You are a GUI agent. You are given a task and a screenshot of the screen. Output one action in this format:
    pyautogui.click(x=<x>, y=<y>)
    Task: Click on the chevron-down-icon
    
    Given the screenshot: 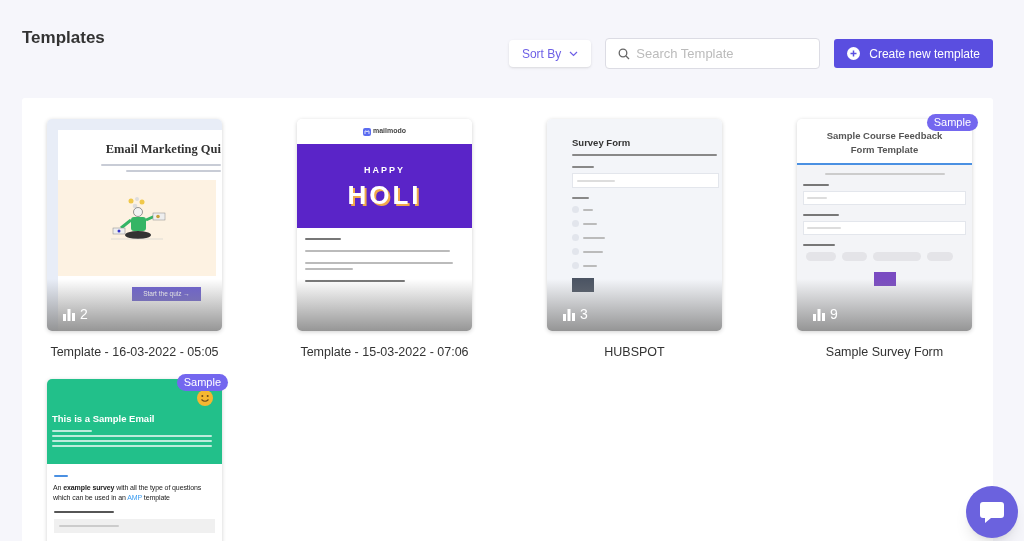 What is the action you would take?
    pyautogui.click(x=574, y=53)
    